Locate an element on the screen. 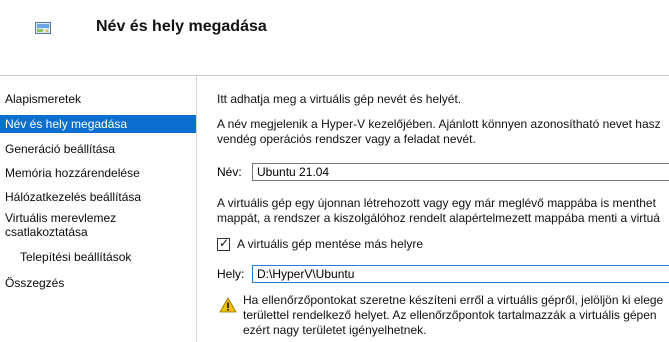  sidebar-item-name-location: Név és hely megadása is located at coordinates (98, 124).